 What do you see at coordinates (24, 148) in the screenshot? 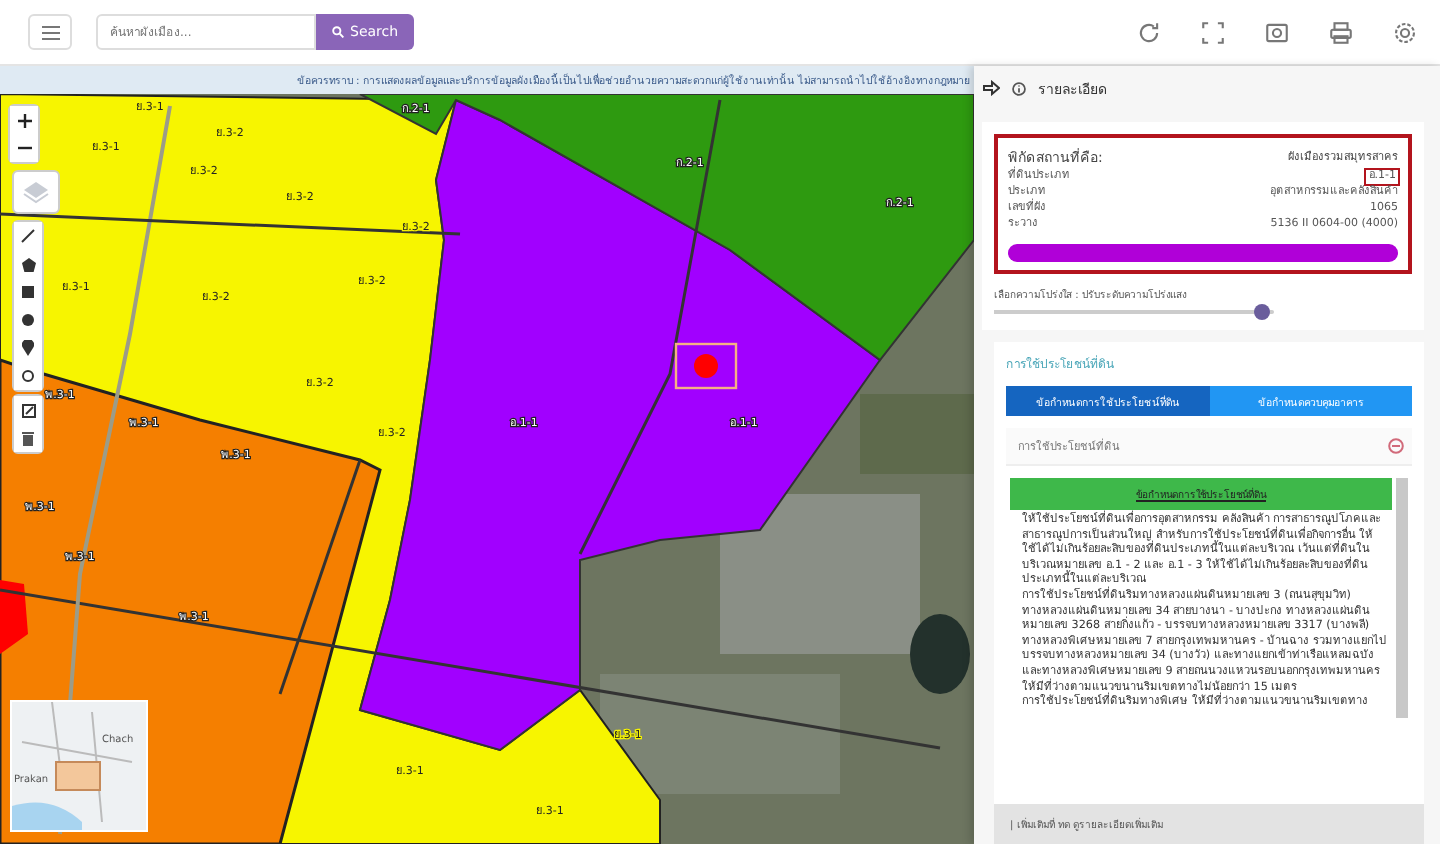
I see `minus-icon` at bounding box center [24, 148].